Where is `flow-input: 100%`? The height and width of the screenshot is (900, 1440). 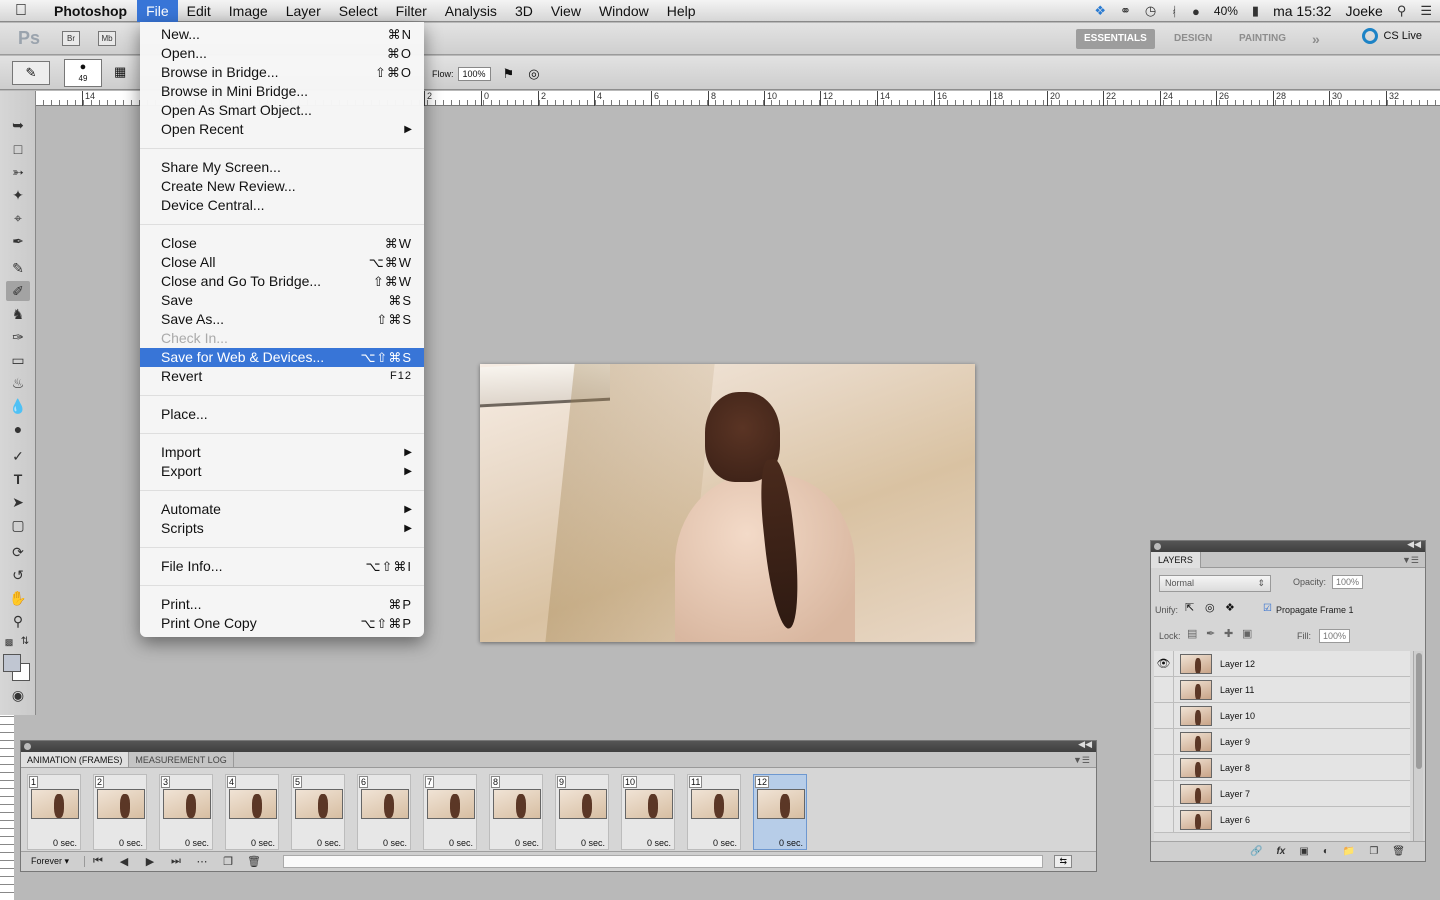 flow-input: 100% is located at coordinates (474, 74).